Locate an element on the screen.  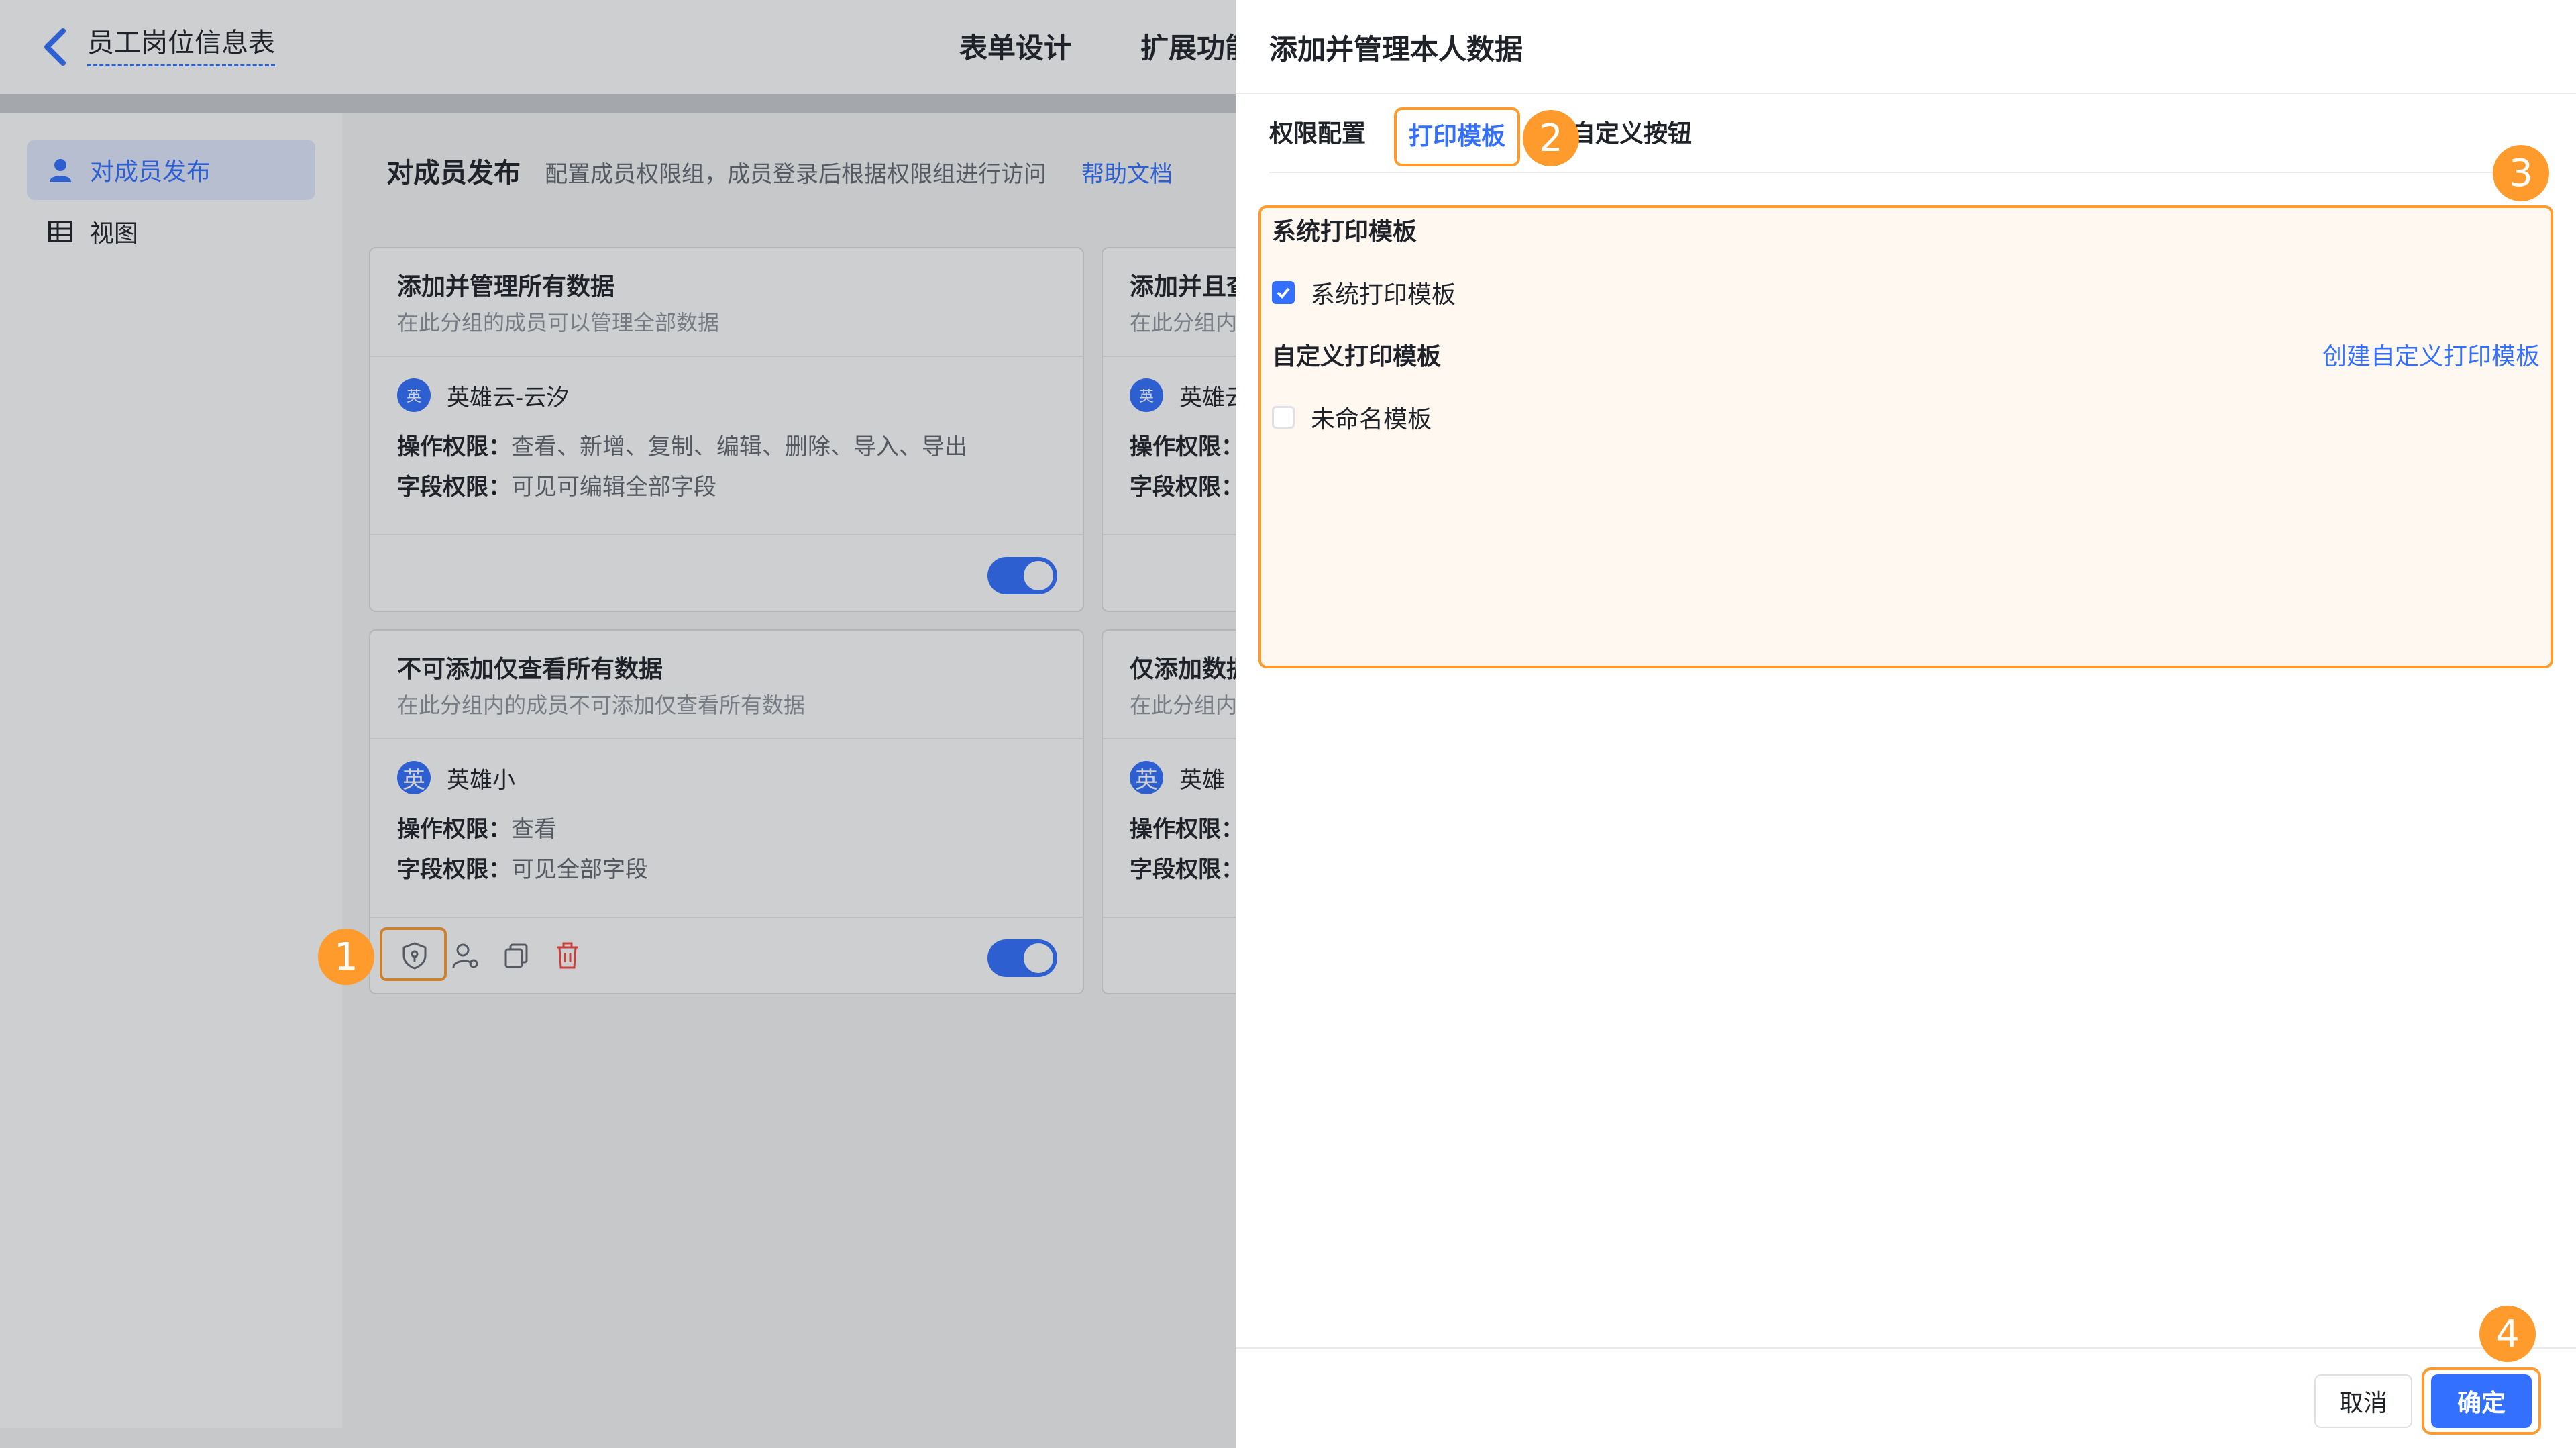
checkbox-checked-icon is located at coordinates (1283, 292).